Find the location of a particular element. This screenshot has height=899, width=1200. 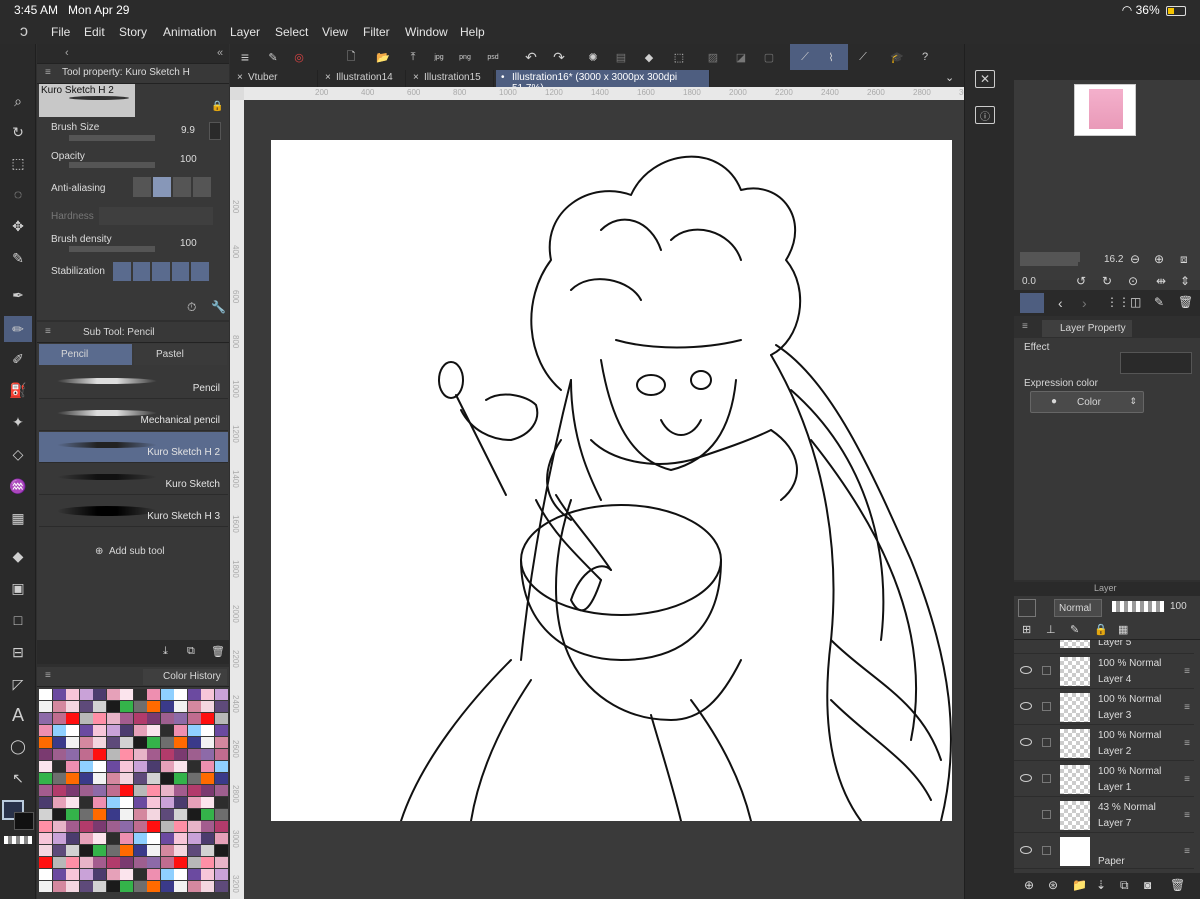

reset-rotate-icon: ⊙ is located at coordinates (1133, 281).